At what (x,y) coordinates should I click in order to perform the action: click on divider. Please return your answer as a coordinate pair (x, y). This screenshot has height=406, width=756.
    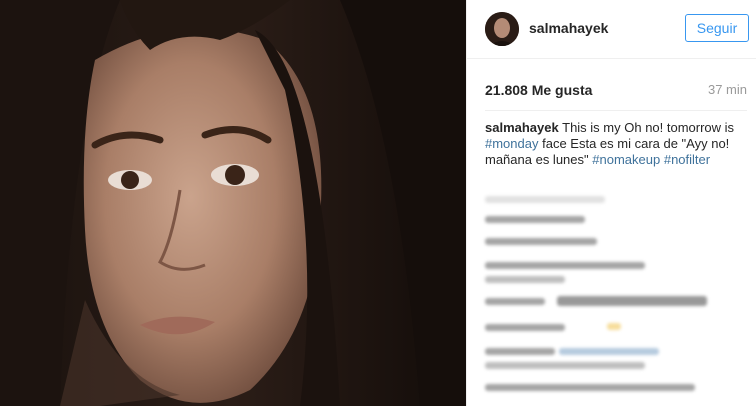
    Looking at the image, I should click on (616, 110).